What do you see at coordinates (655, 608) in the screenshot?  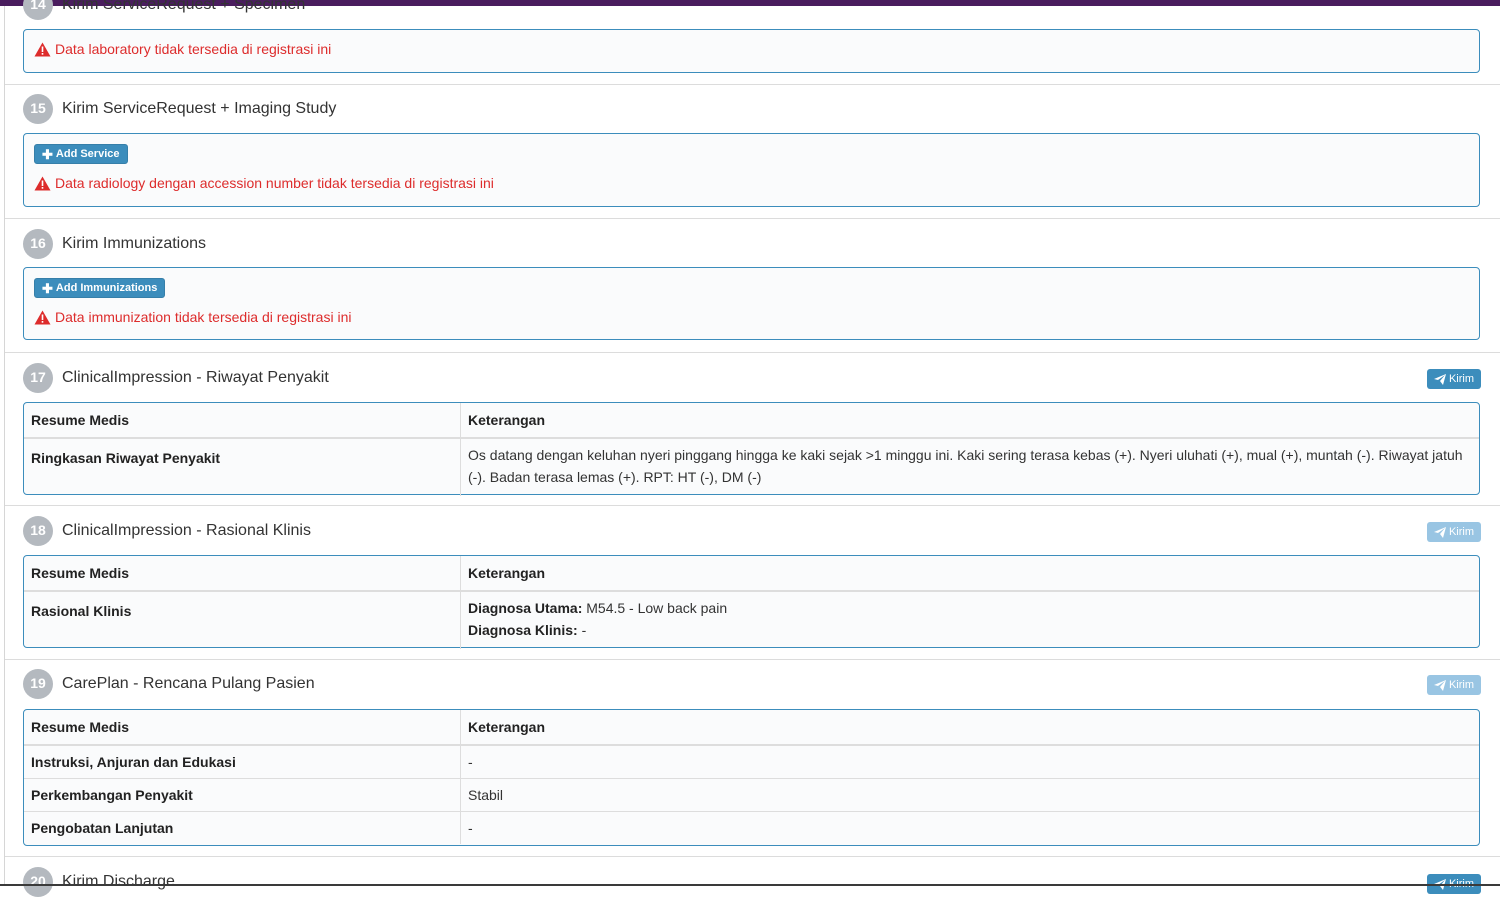 I see `diagnosa-utama-value: M54.5 - Low back pain` at bounding box center [655, 608].